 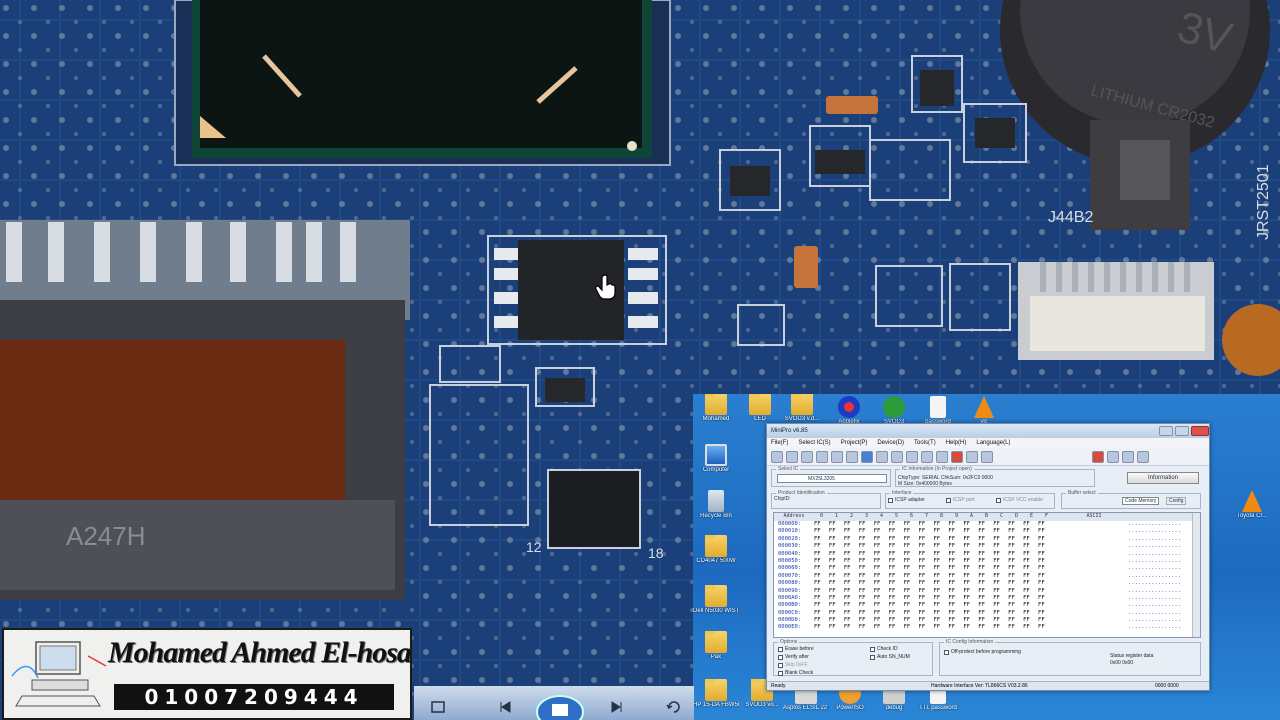 I want to click on maximize-button, so click(x=1182, y=431).